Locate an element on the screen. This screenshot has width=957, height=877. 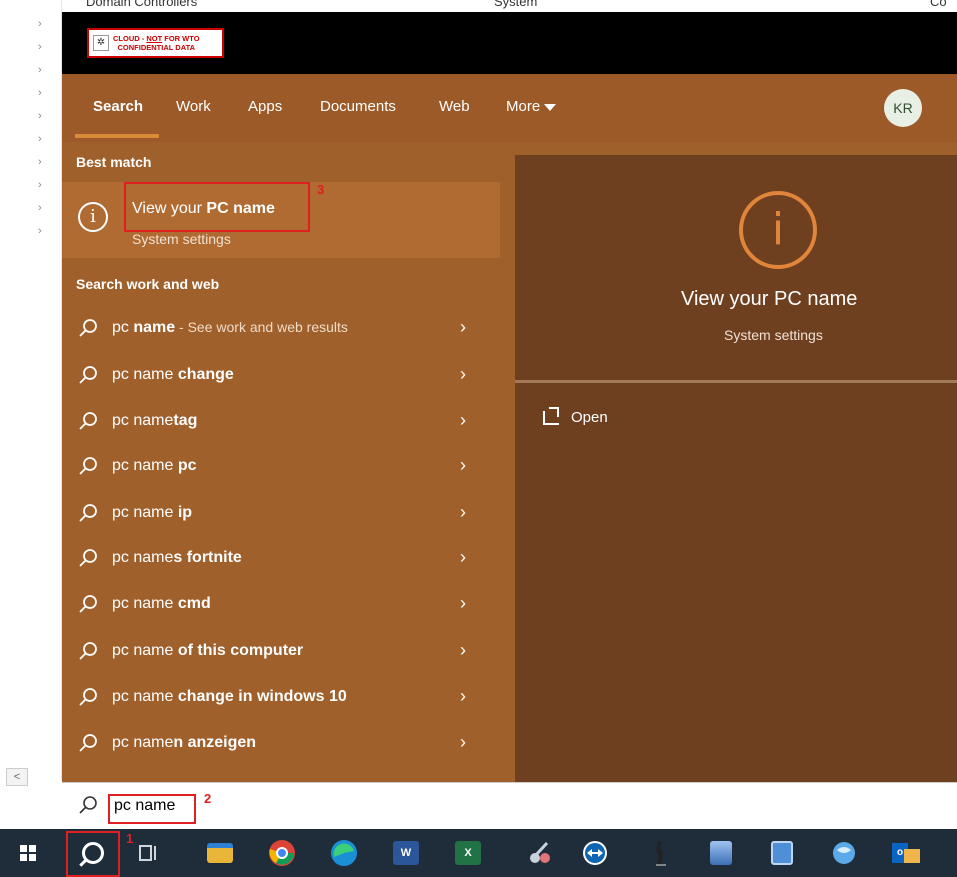
classification-badge: ✲ CLOUD - NOT FOR WTO CONFIDENTIAL DATA is located at coordinates (155, 43).